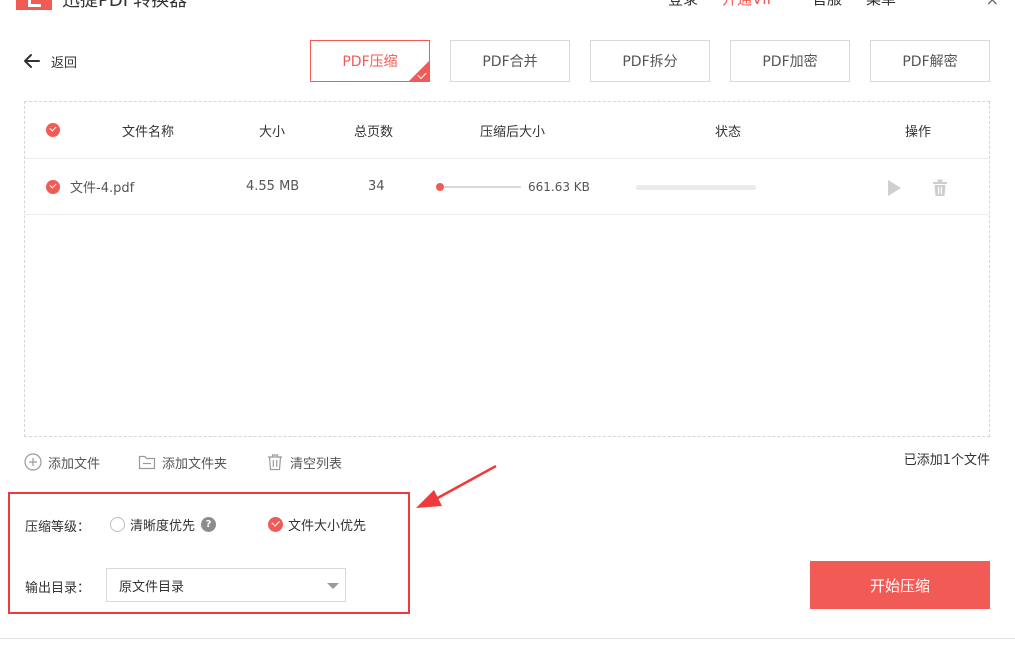 The height and width of the screenshot is (650, 1015). I want to click on help-icon: ?, so click(209, 524).